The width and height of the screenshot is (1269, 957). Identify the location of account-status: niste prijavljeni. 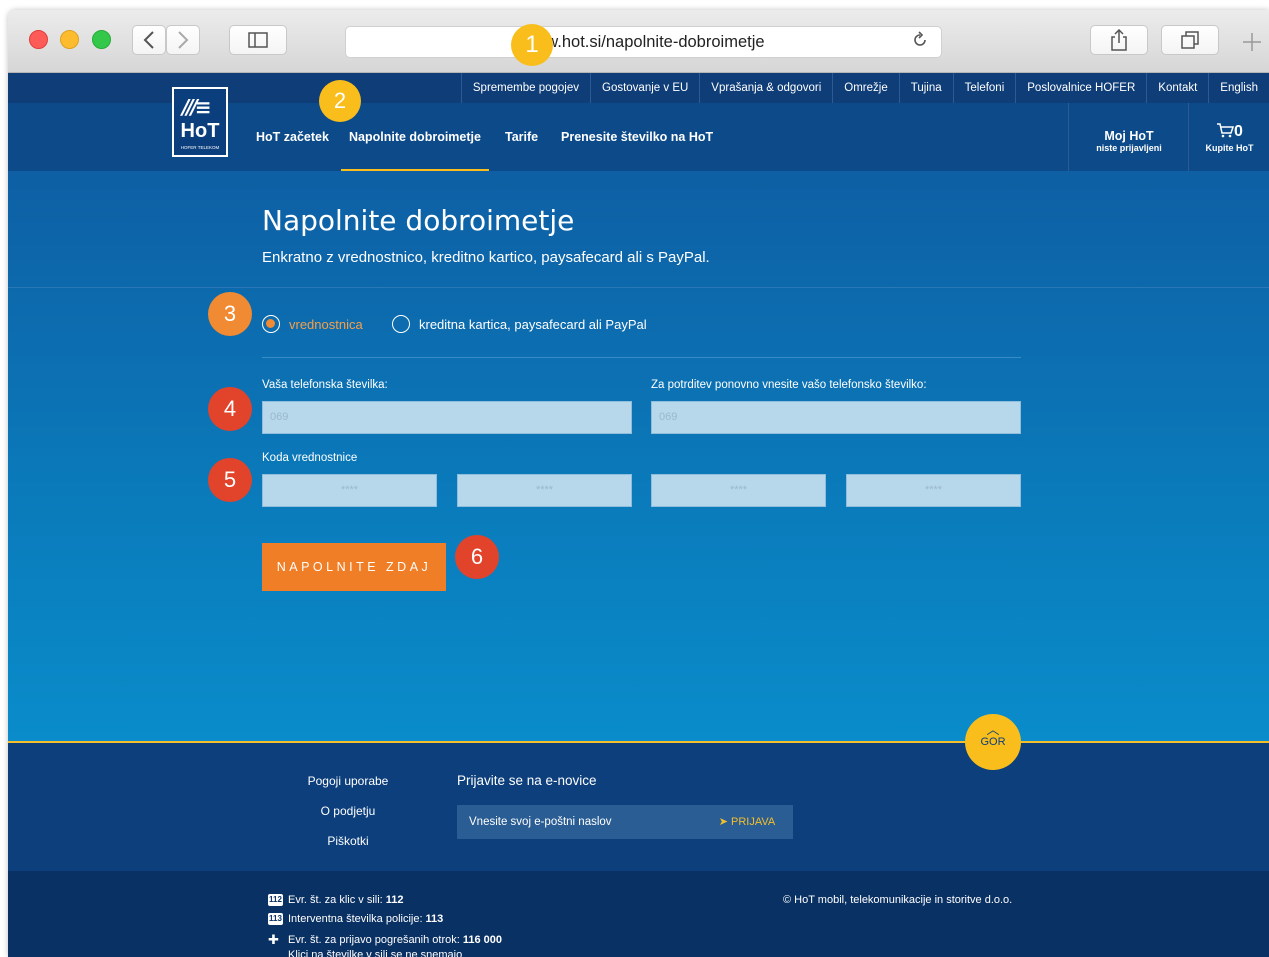
(1129, 148).